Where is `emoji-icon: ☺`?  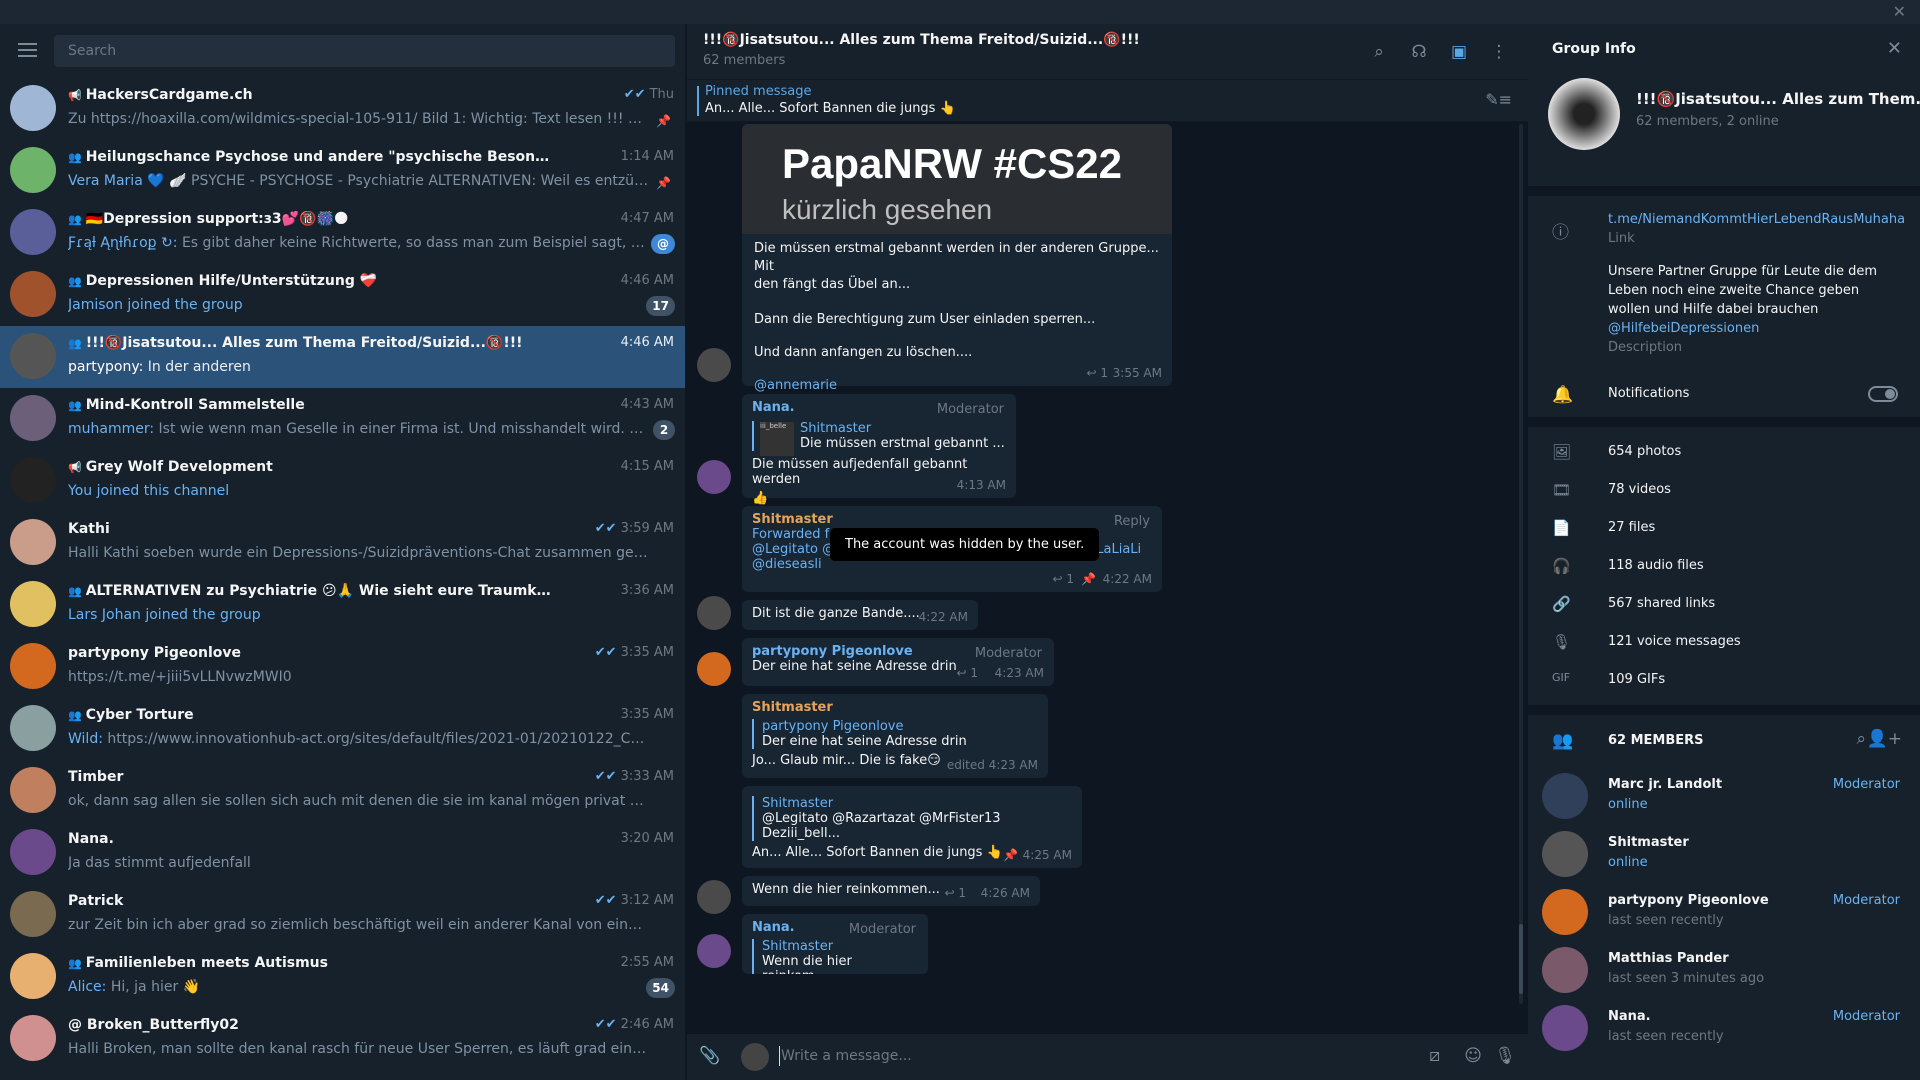
emoji-icon: ☺ is located at coordinates (1473, 1056).